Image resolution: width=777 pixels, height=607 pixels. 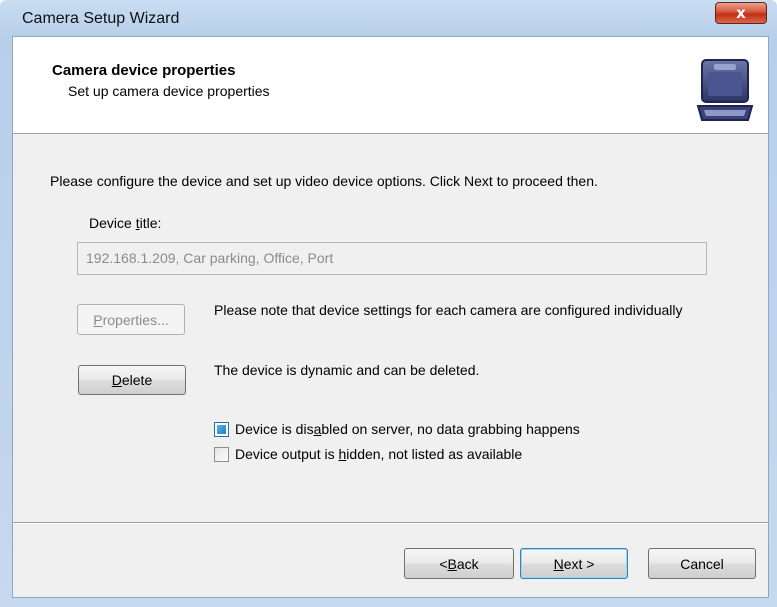 I want to click on disabled-on-server-checkbox, so click(x=221, y=429).